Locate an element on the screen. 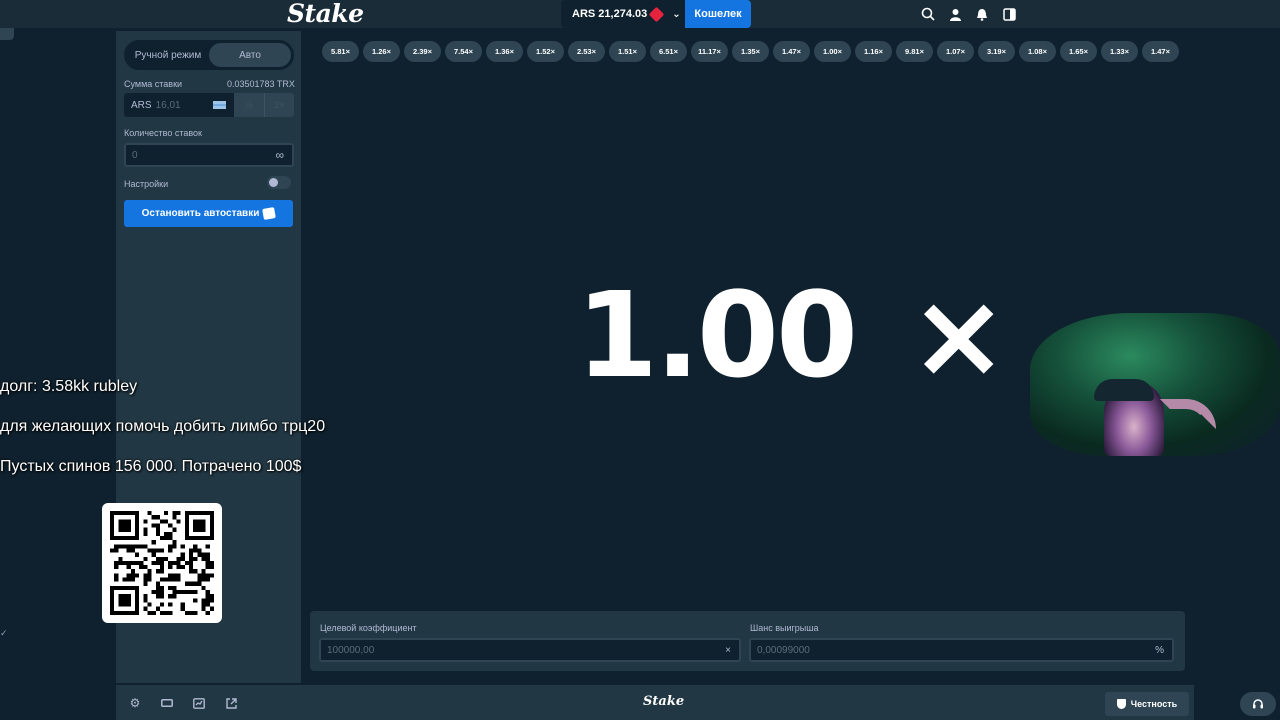  history-chip: 1.65× is located at coordinates (1078, 51).